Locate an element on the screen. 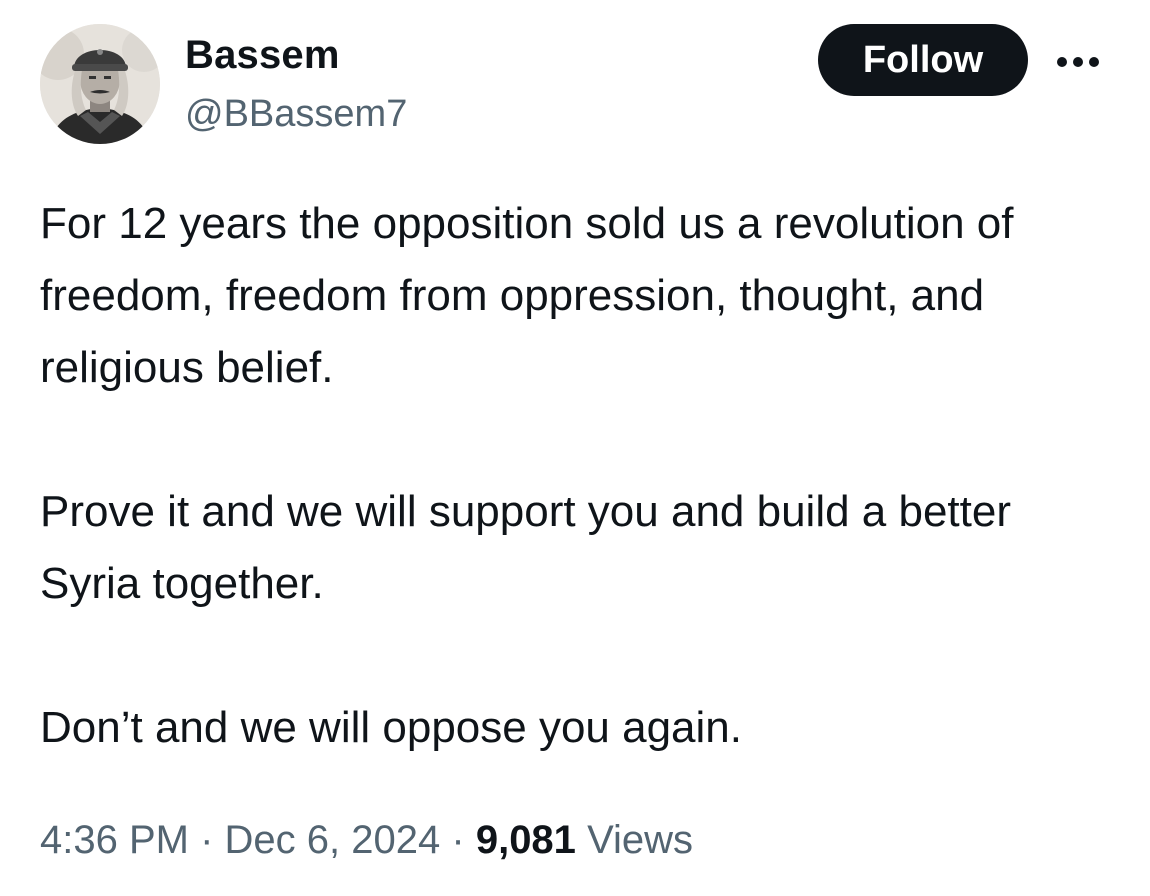  tweet-date: Dec 6, 2024 is located at coordinates (333, 840).